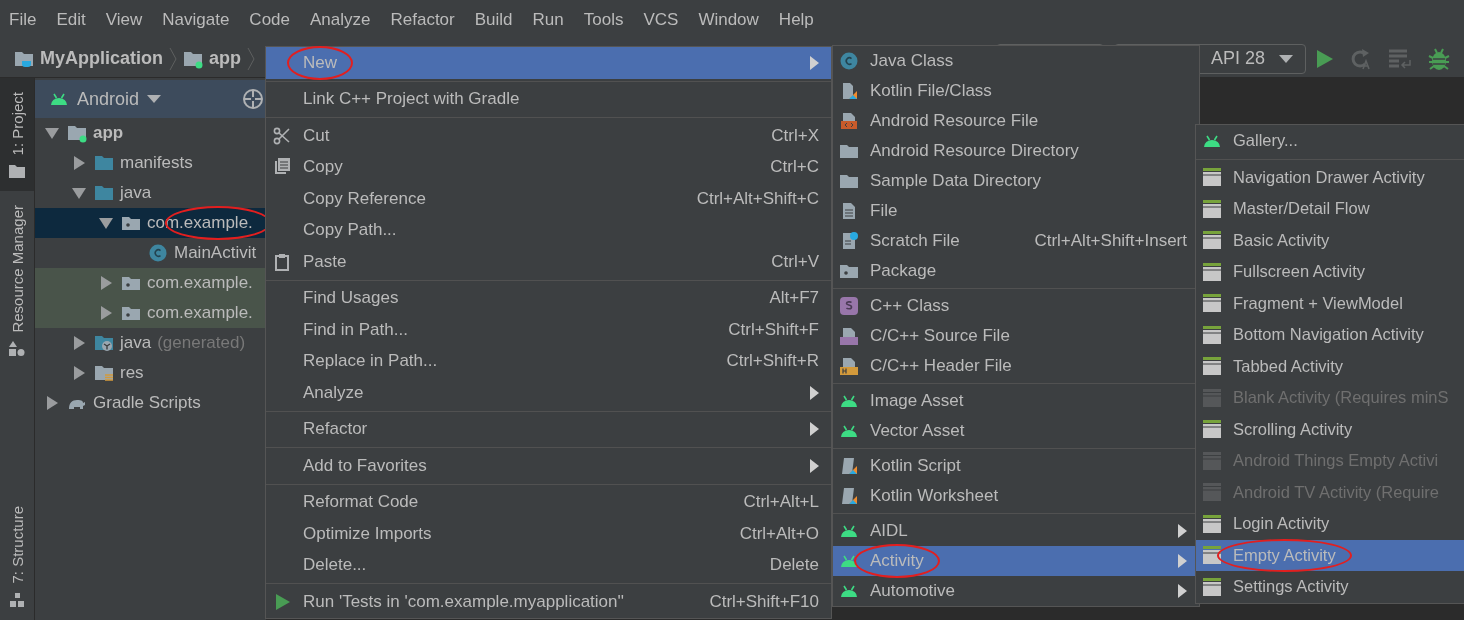 This screenshot has height=620, width=1464. I want to click on menu-item: C/C++ Header File, so click(1016, 366).